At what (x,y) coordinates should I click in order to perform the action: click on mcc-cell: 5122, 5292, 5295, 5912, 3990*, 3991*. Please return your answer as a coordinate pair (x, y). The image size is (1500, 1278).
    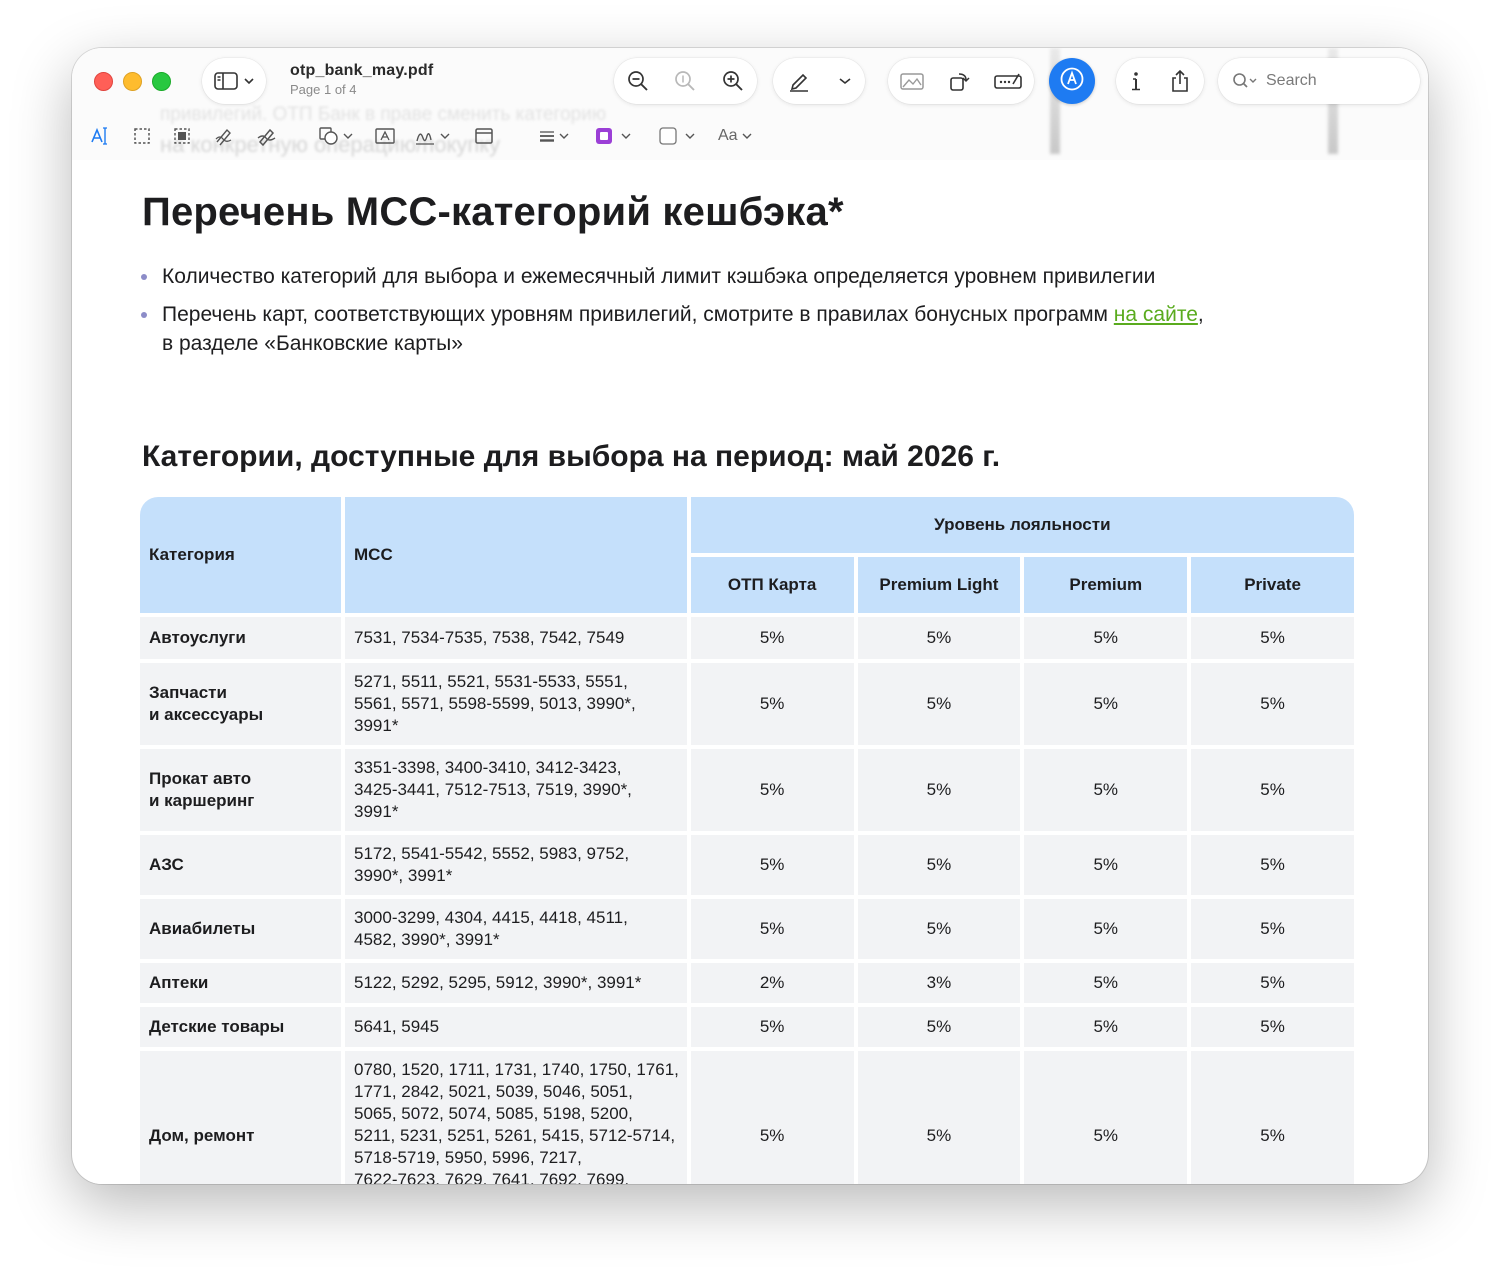
    Looking at the image, I should click on (516, 983).